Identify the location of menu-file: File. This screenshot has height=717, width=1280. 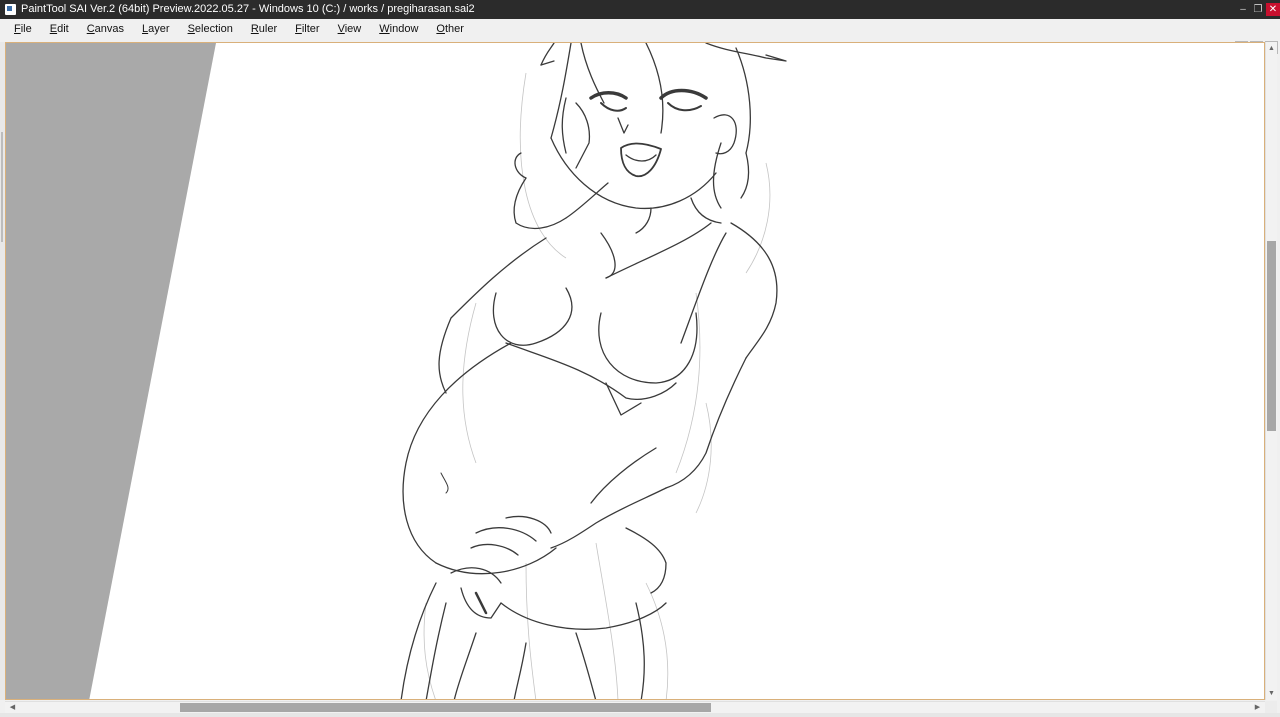
(23, 30).